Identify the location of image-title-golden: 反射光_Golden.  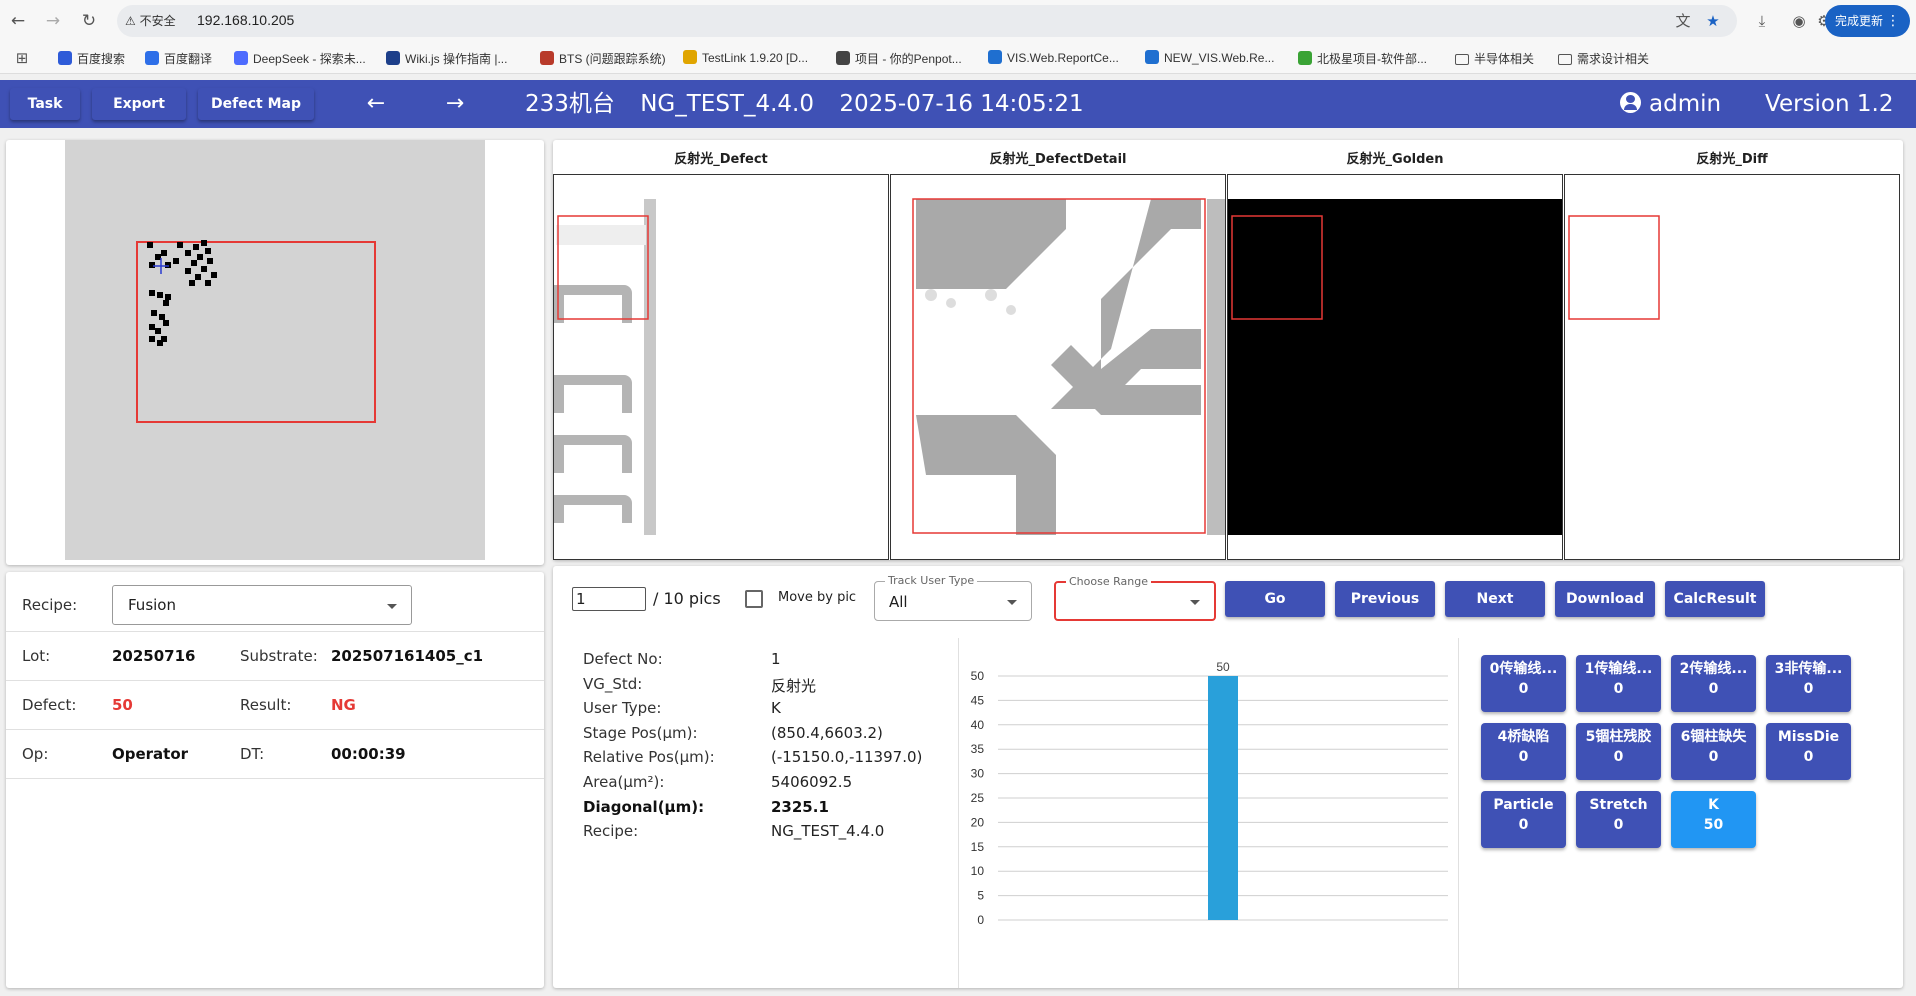
(1395, 159).